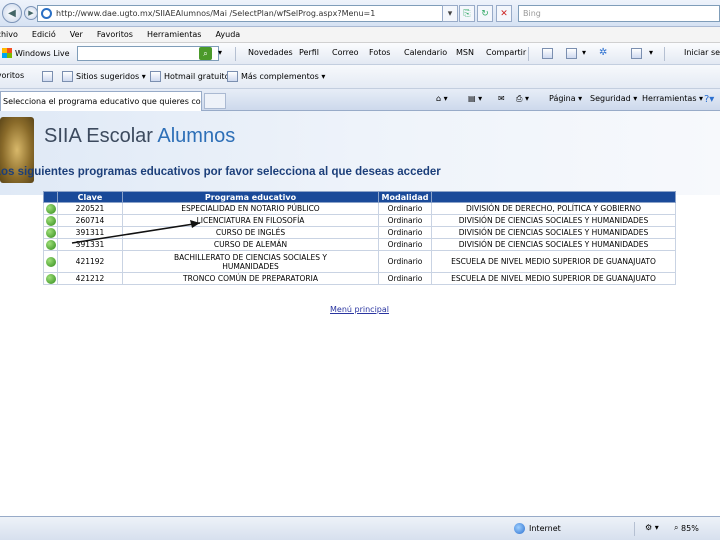 The height and width of the screenshot is (540, 720). What do you see at coordinates (584, 52) in the screenshot?
I see `folder-dropdown-icon: ▾` at bounding box center [584, 52].